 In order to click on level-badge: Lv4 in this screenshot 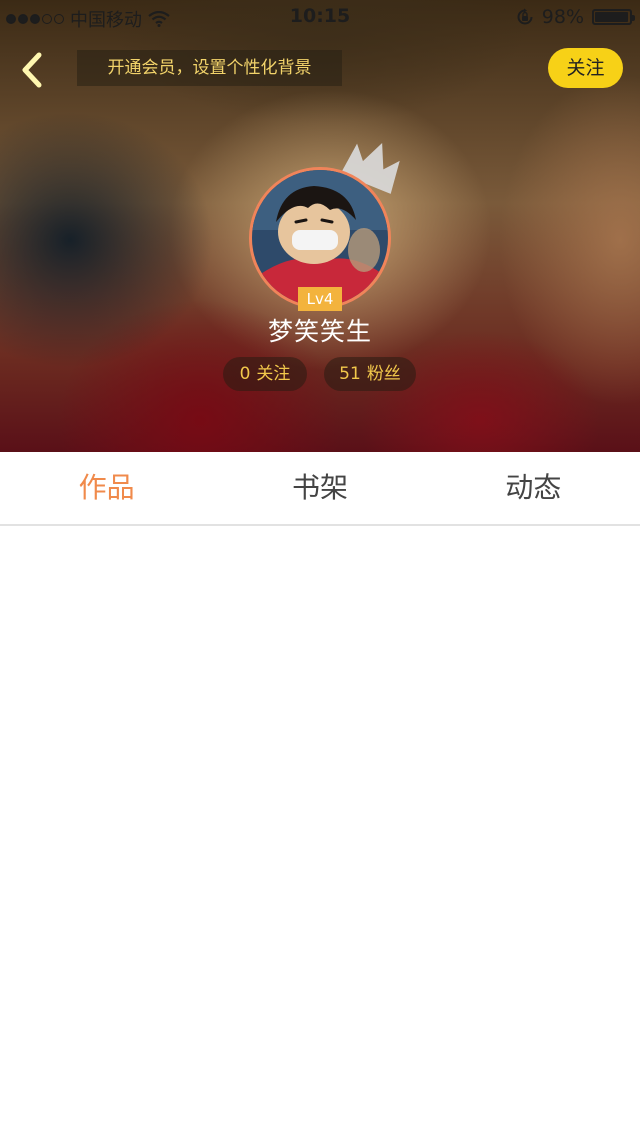, I will do `click(320, 299)`.